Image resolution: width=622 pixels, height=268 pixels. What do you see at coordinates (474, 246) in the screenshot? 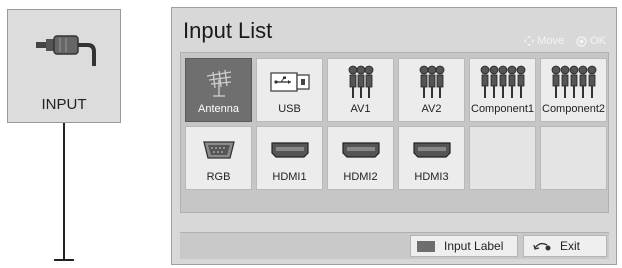
I see `input-label-text: Input Label` at bounding box center [474, 246].